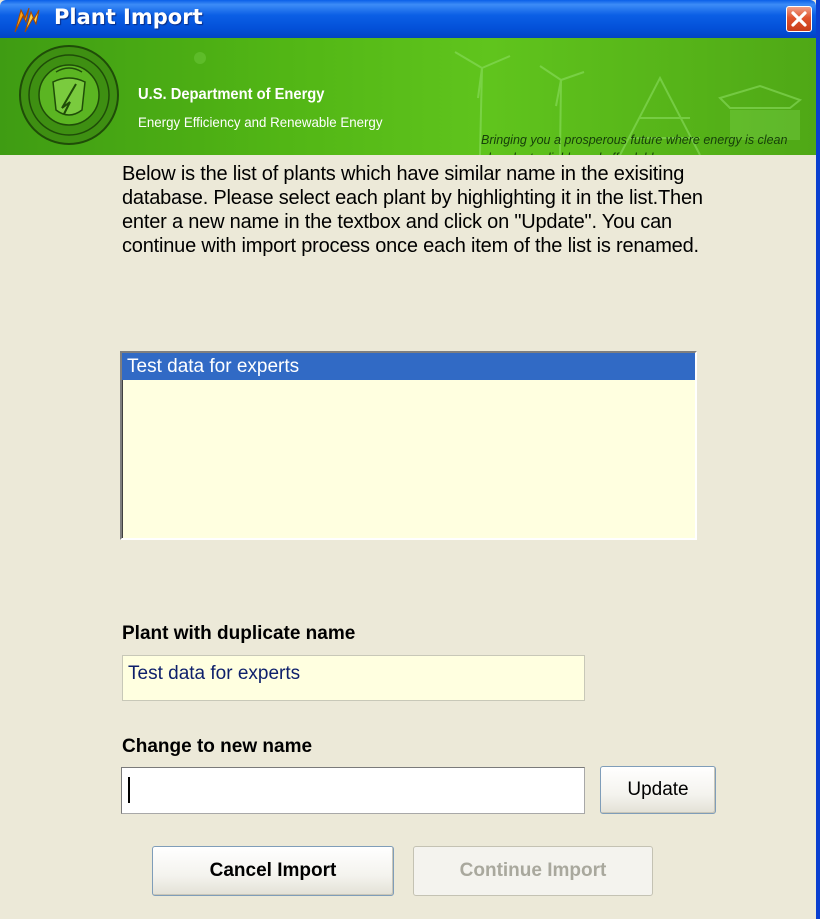  What do you see at coordinates (217, 746) in the screenshot?
I see `new-name-label: Change to new name` at bounding box center [217, 746].